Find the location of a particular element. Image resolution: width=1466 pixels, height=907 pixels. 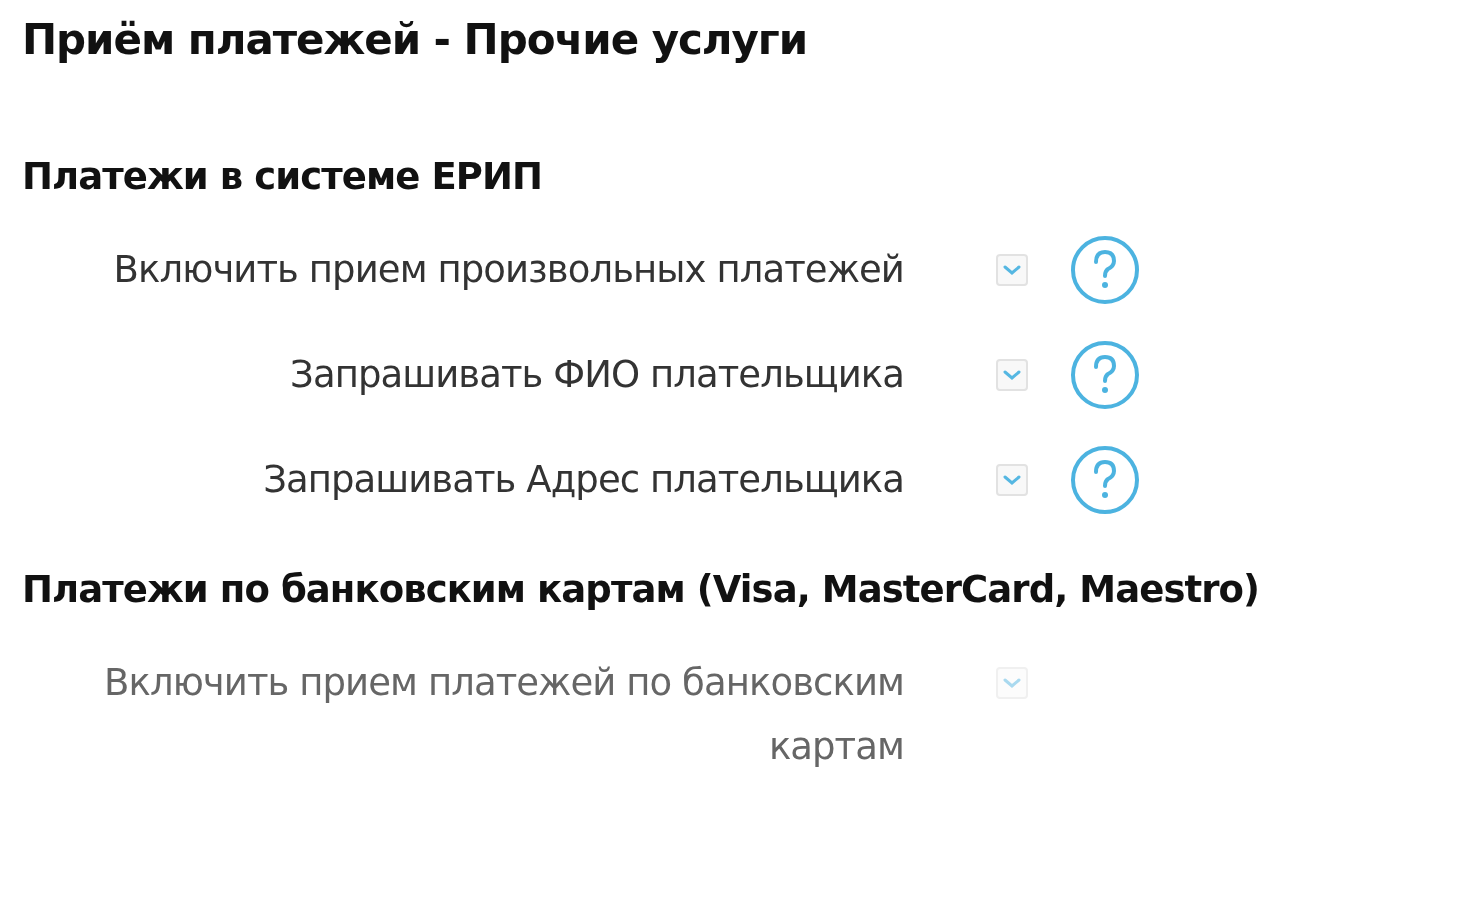

option-label: Включить прием платежей по банковским картам is located at coordinates (503, 715).